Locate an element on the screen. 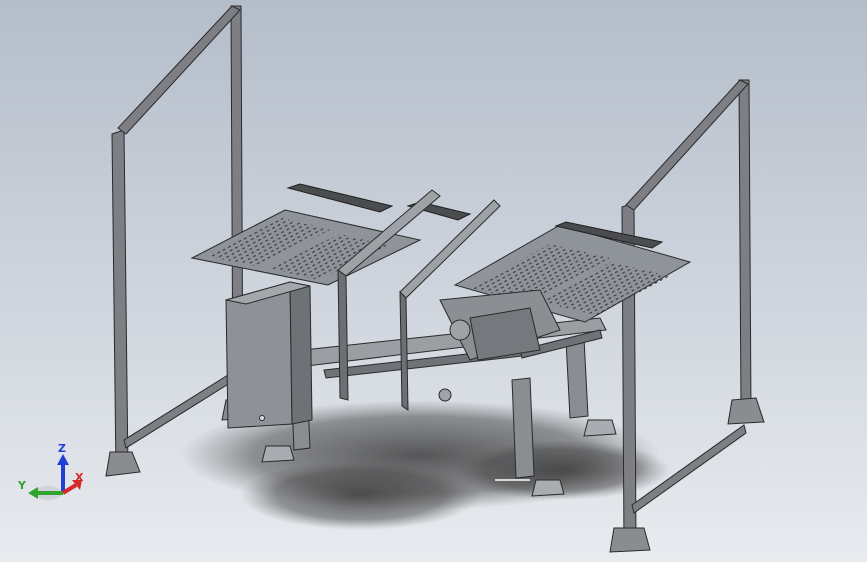  triad-axis-z-label: Z is located at coordinates (62, 448).